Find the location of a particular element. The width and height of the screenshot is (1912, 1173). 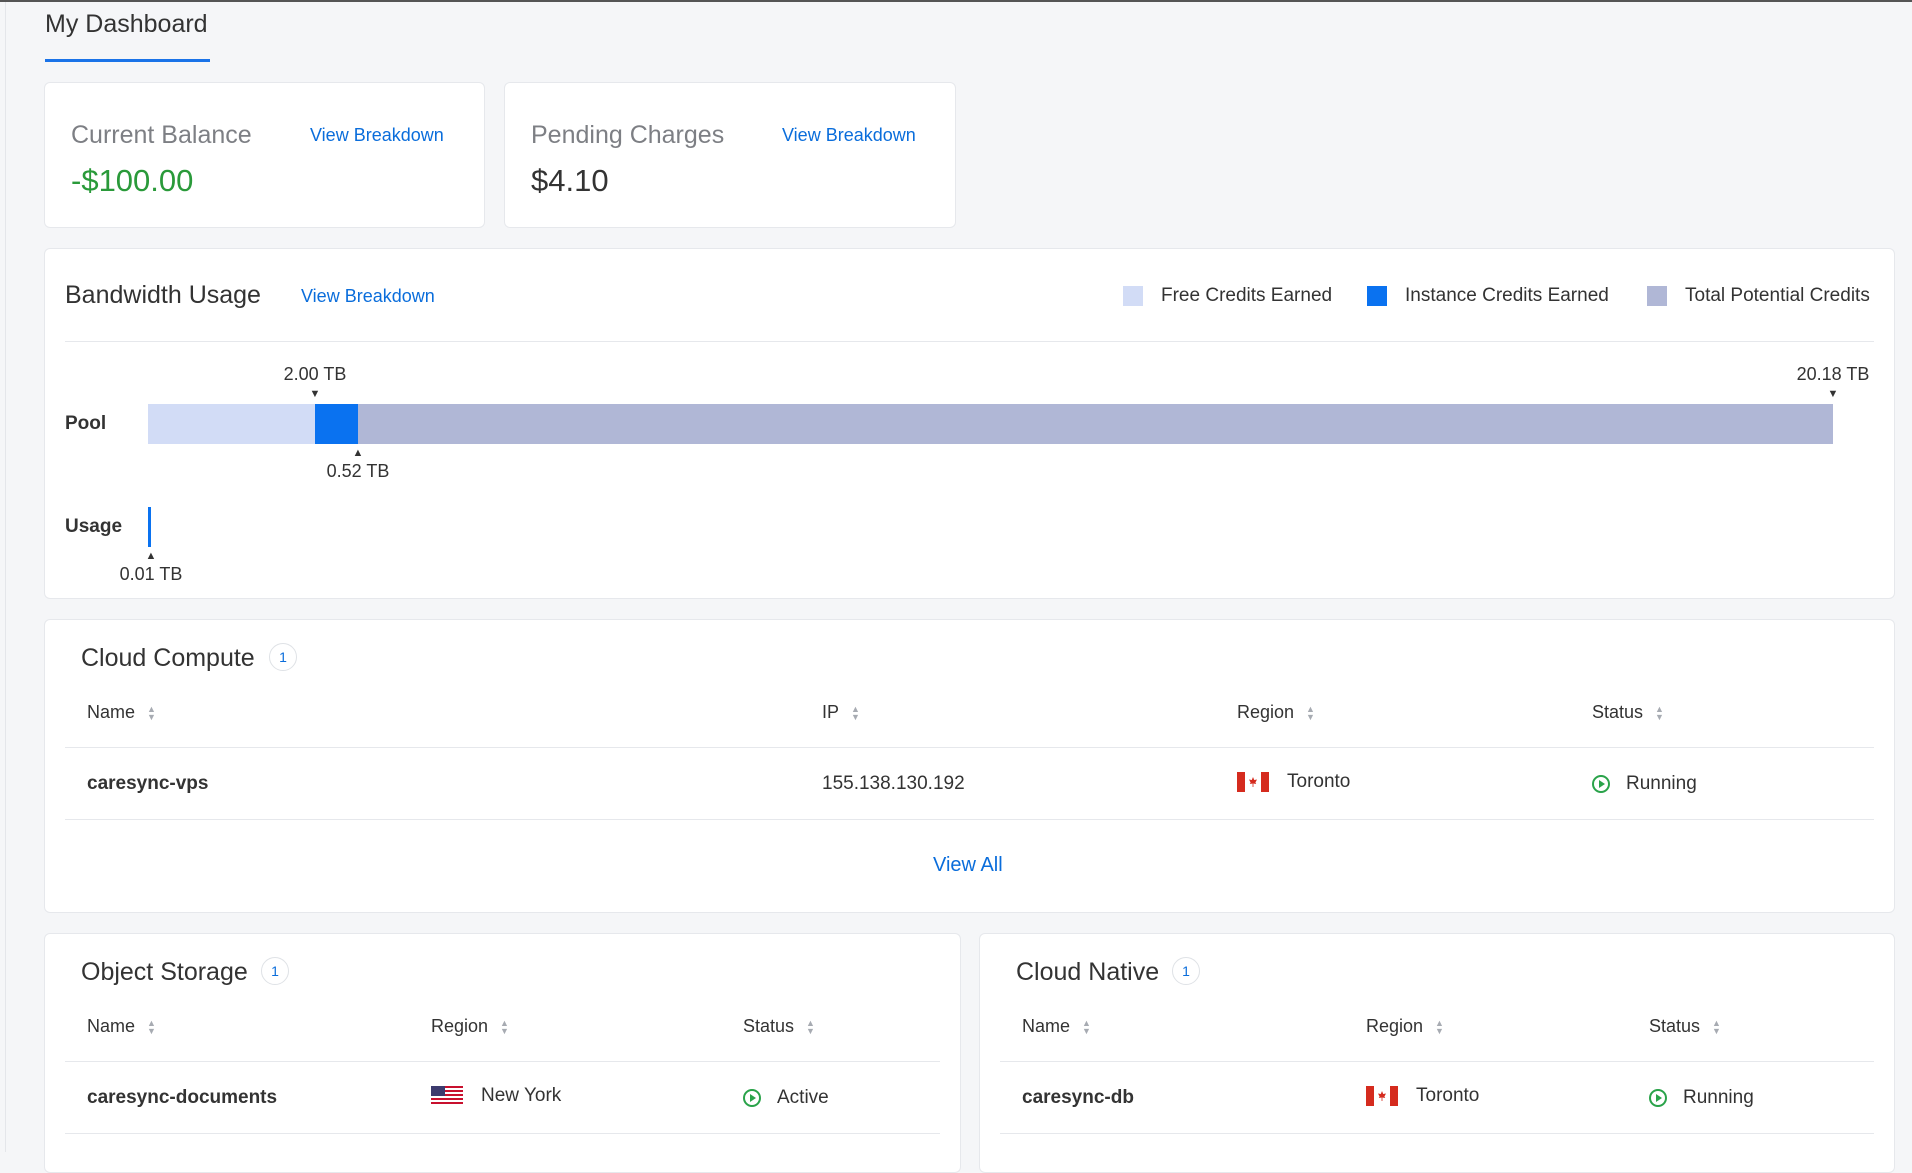

top-border is located at coordinates (956, 1).